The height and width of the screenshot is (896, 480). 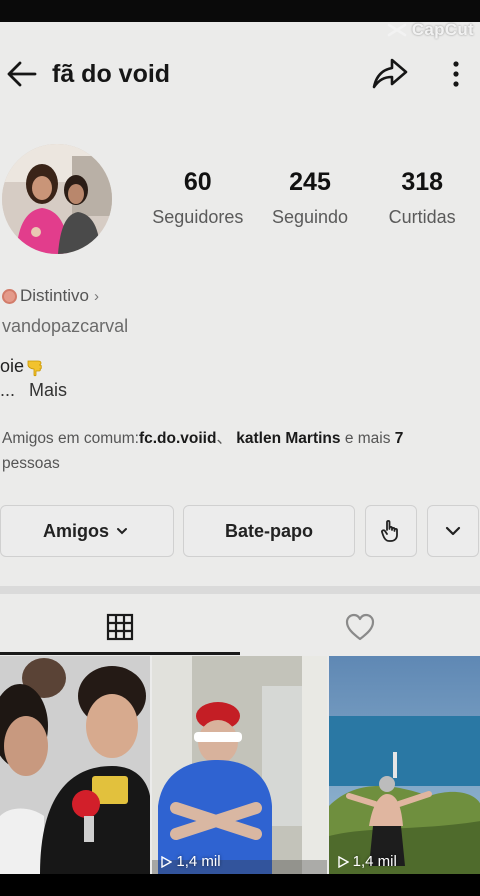 I want to click on heart-icon, so click(x=360, y=627).